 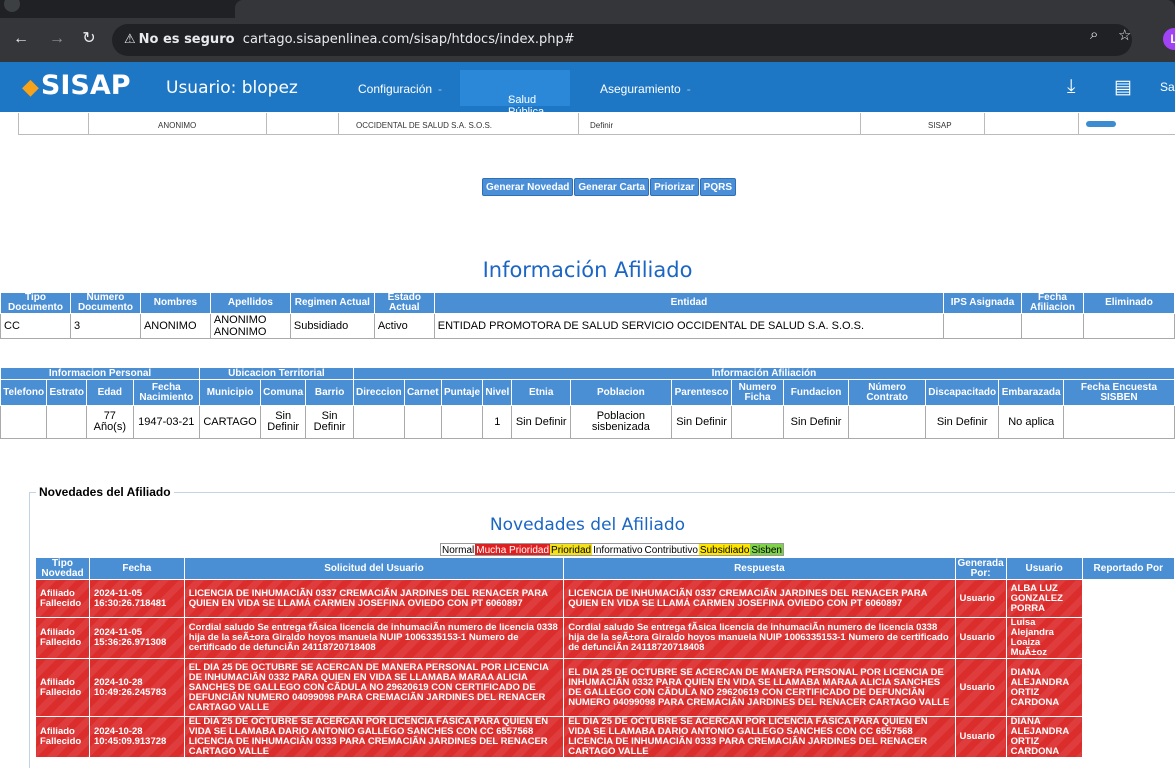 I want to click on column-header: Eliminado, so click(x=1128, y=303).